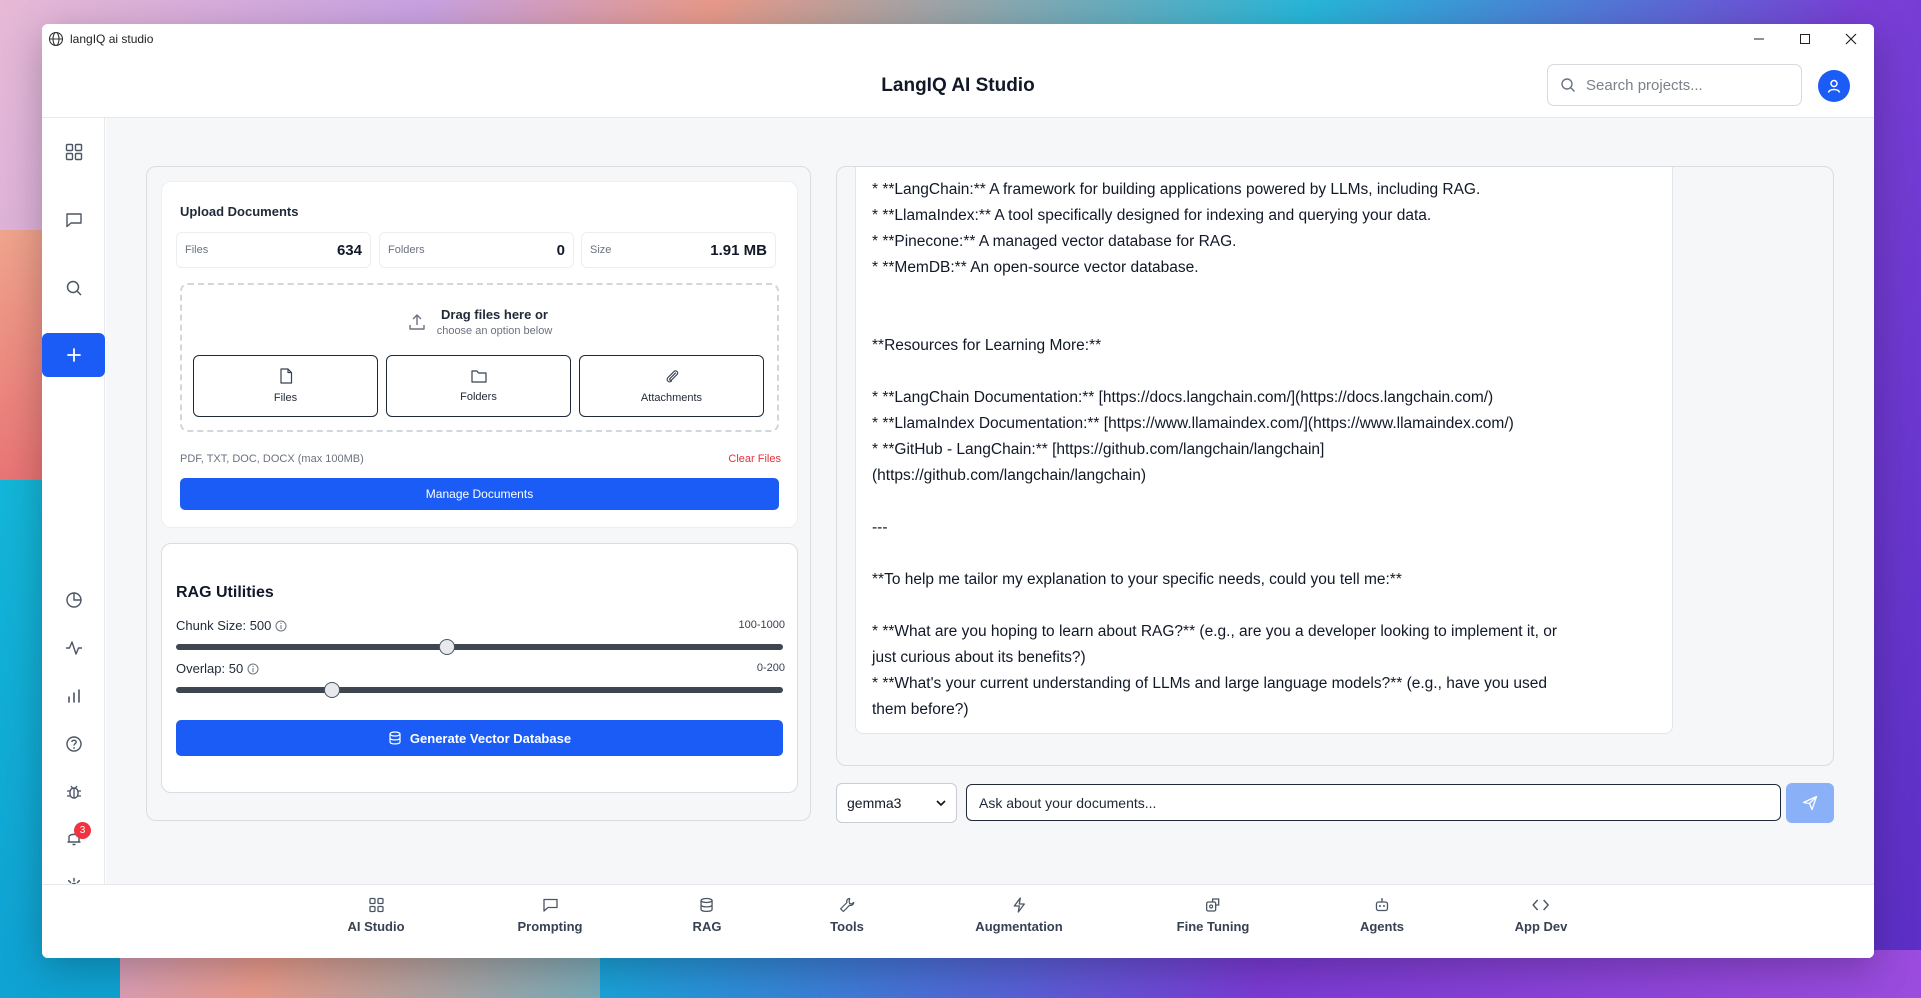  I want to click on sidebar-item-stats, so click(73, 696).